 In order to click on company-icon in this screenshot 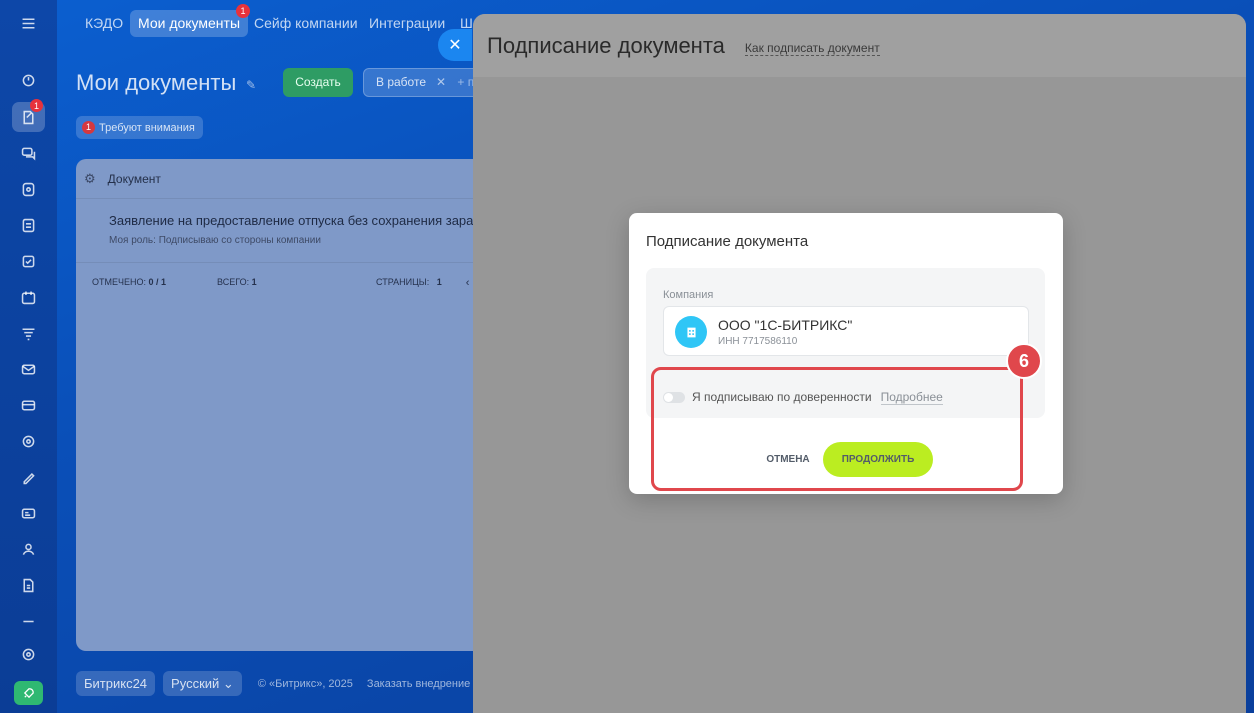, I will do `click(691, 332)`.